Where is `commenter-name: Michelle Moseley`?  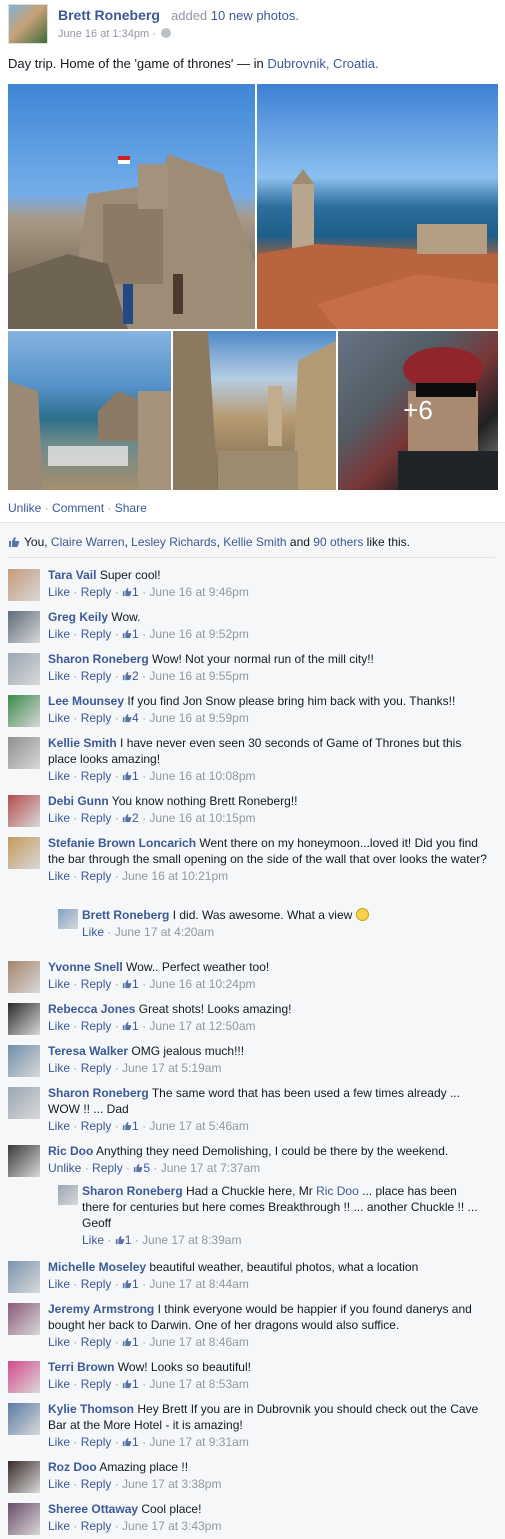
commenter-name: Michelle Moseley is located at coordinates (97, 1267).